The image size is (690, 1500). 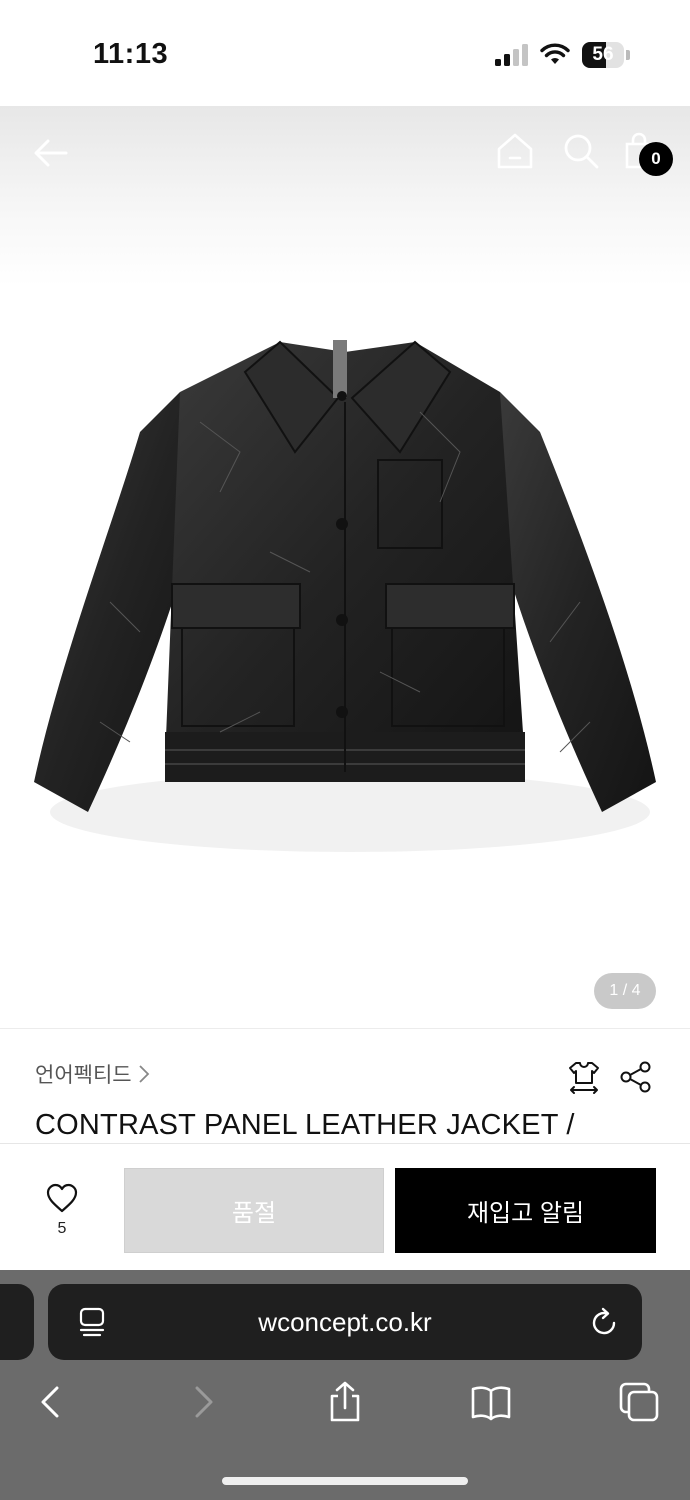 What do you see at coordinates (491, 1402) in the screenshot?
I see `bookmarks-icon` at bounding box center [491, 1402].